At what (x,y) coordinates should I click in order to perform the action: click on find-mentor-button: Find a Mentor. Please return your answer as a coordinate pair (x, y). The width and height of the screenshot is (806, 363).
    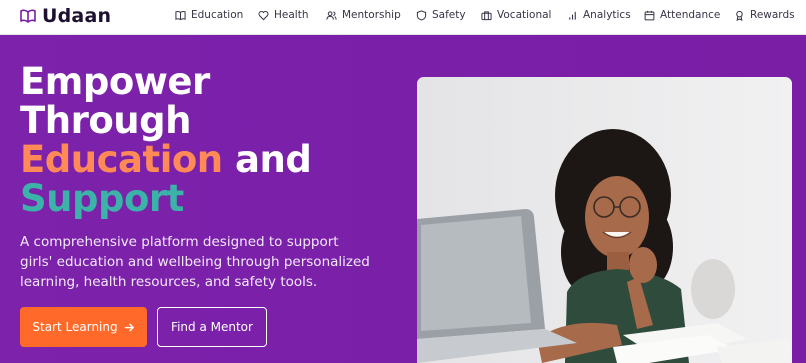
    Looking at the image, I should click on (212, 327).